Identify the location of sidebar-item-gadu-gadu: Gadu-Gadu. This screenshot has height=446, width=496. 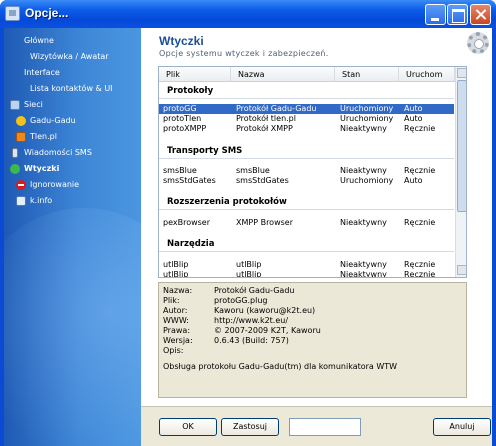
(46, 121).